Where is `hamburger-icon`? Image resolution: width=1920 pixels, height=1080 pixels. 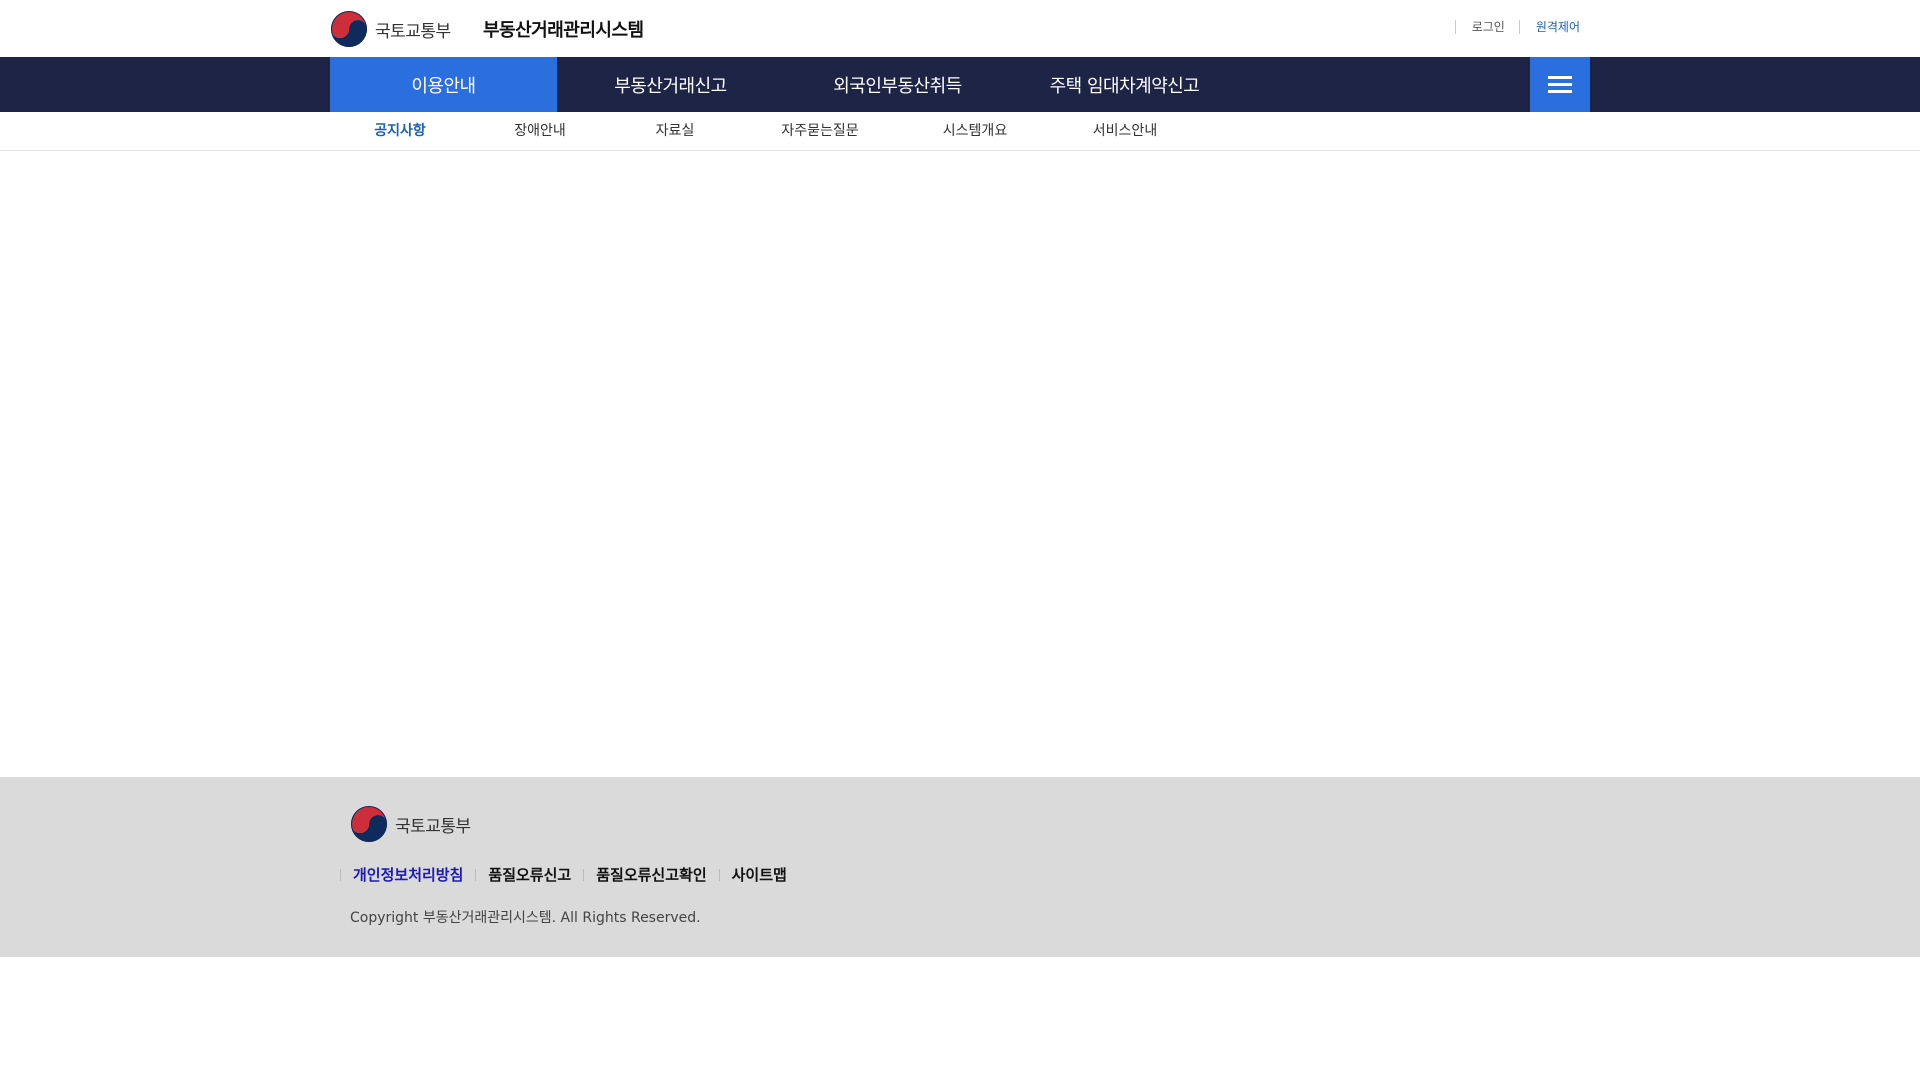 hamburger-icon is located at coordinates (1560, 84).